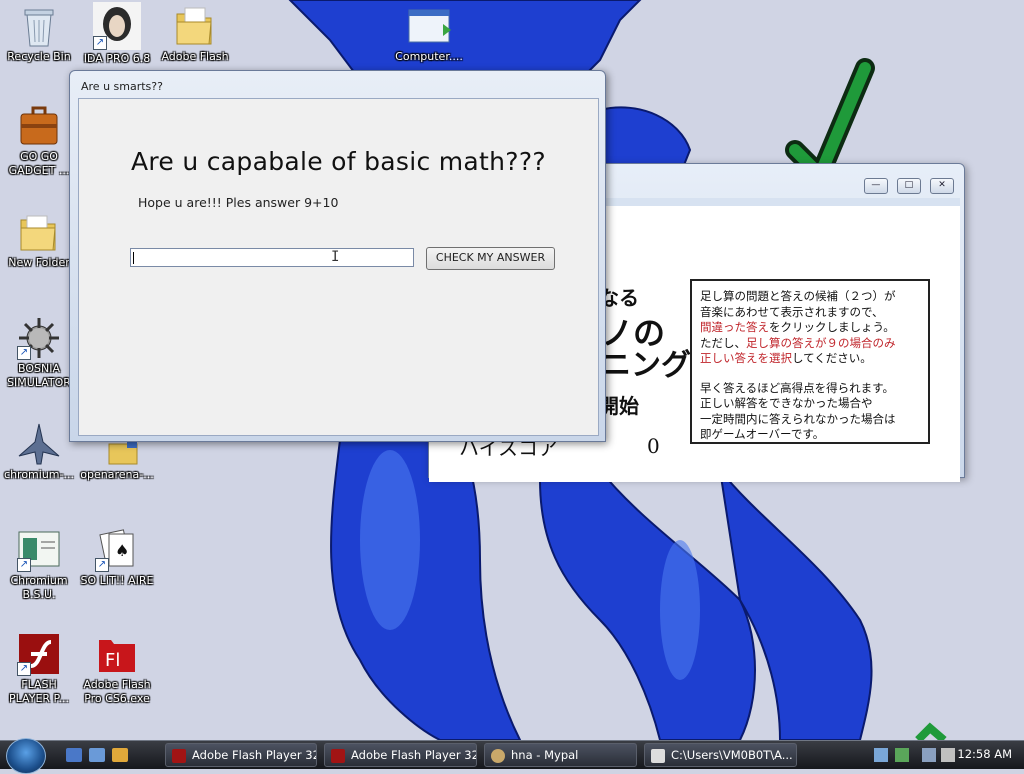 The height and width of the screenshot is (774, 1024). I want to click on rules-line: 即ゲームオーバーです。, so click(762, 434).